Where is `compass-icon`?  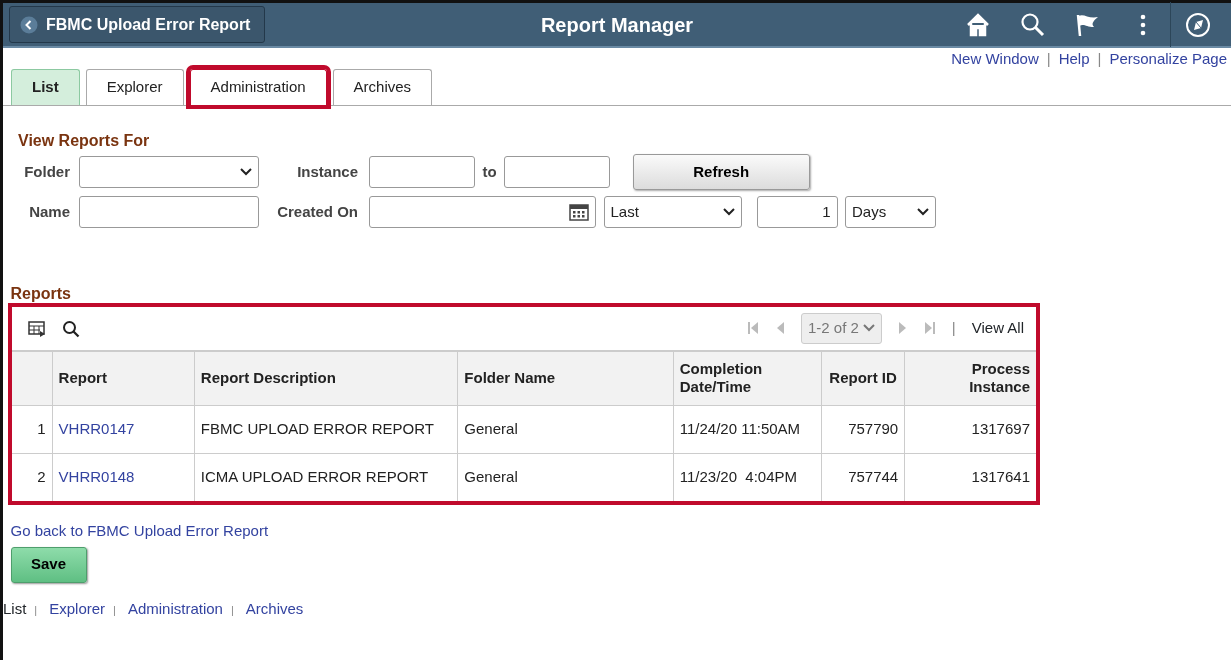 compass-icon is located at coordinates (1198, 24).